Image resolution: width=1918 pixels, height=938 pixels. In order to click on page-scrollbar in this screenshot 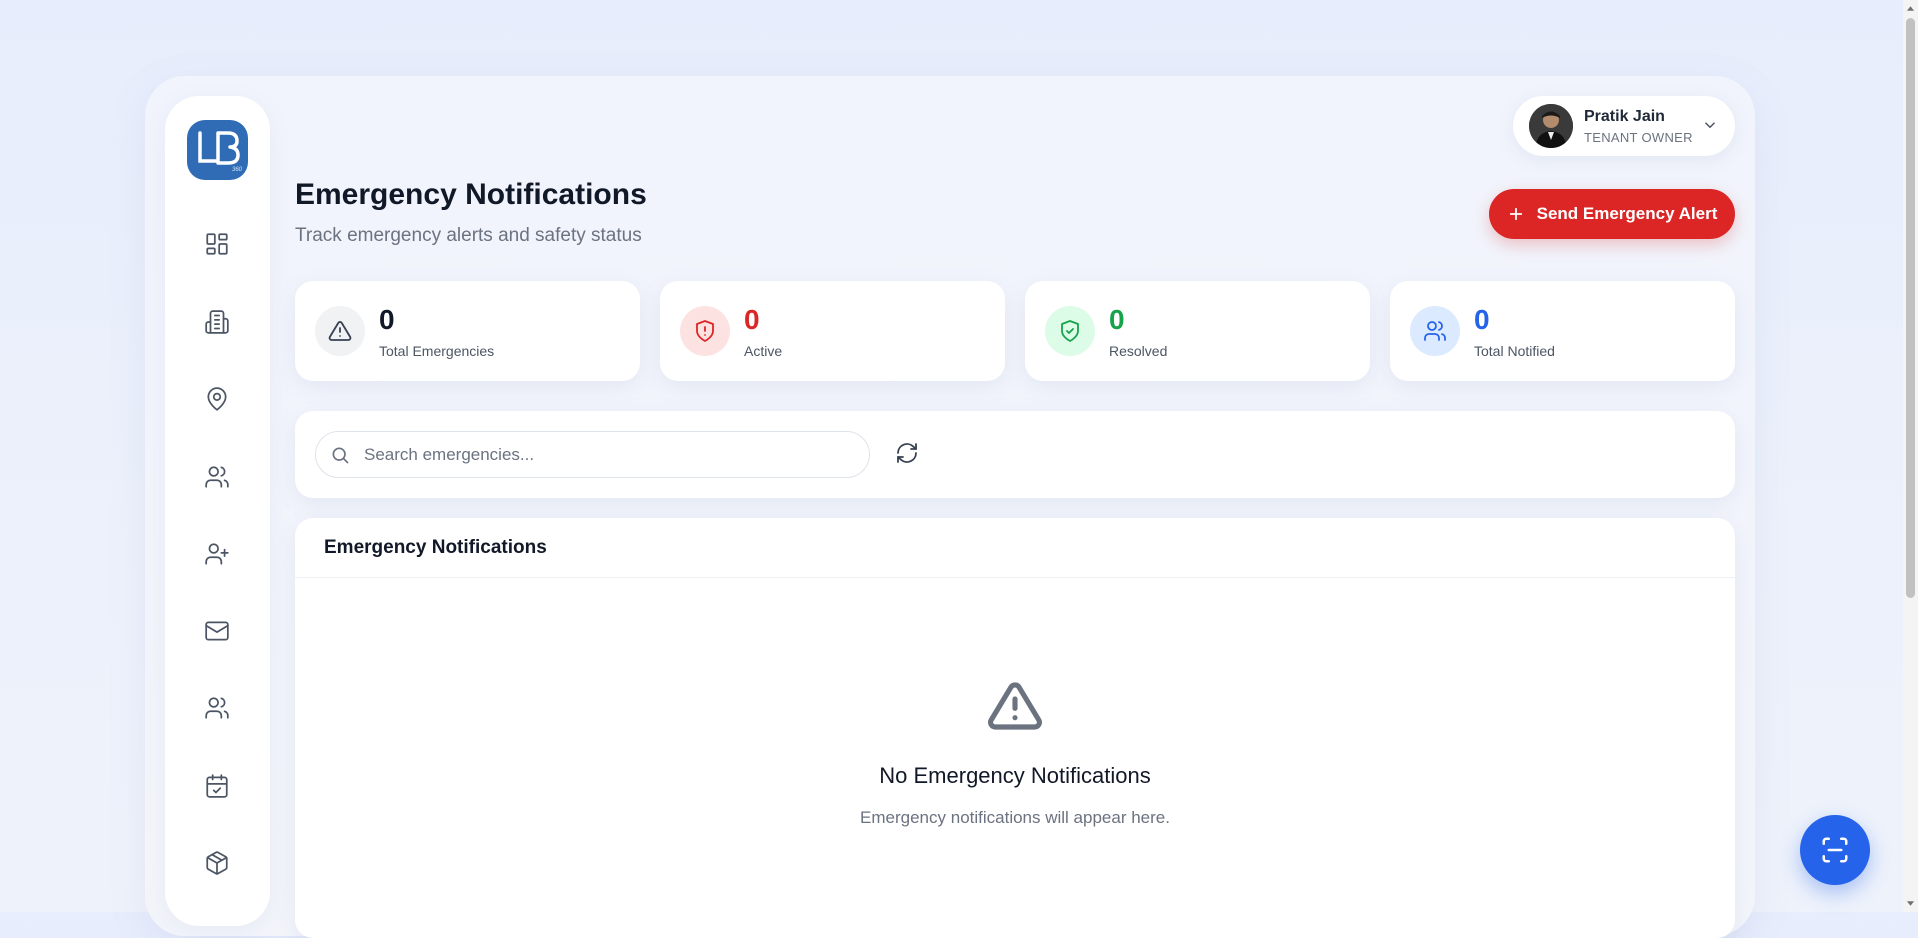, I will do `click(1910, 456)`.